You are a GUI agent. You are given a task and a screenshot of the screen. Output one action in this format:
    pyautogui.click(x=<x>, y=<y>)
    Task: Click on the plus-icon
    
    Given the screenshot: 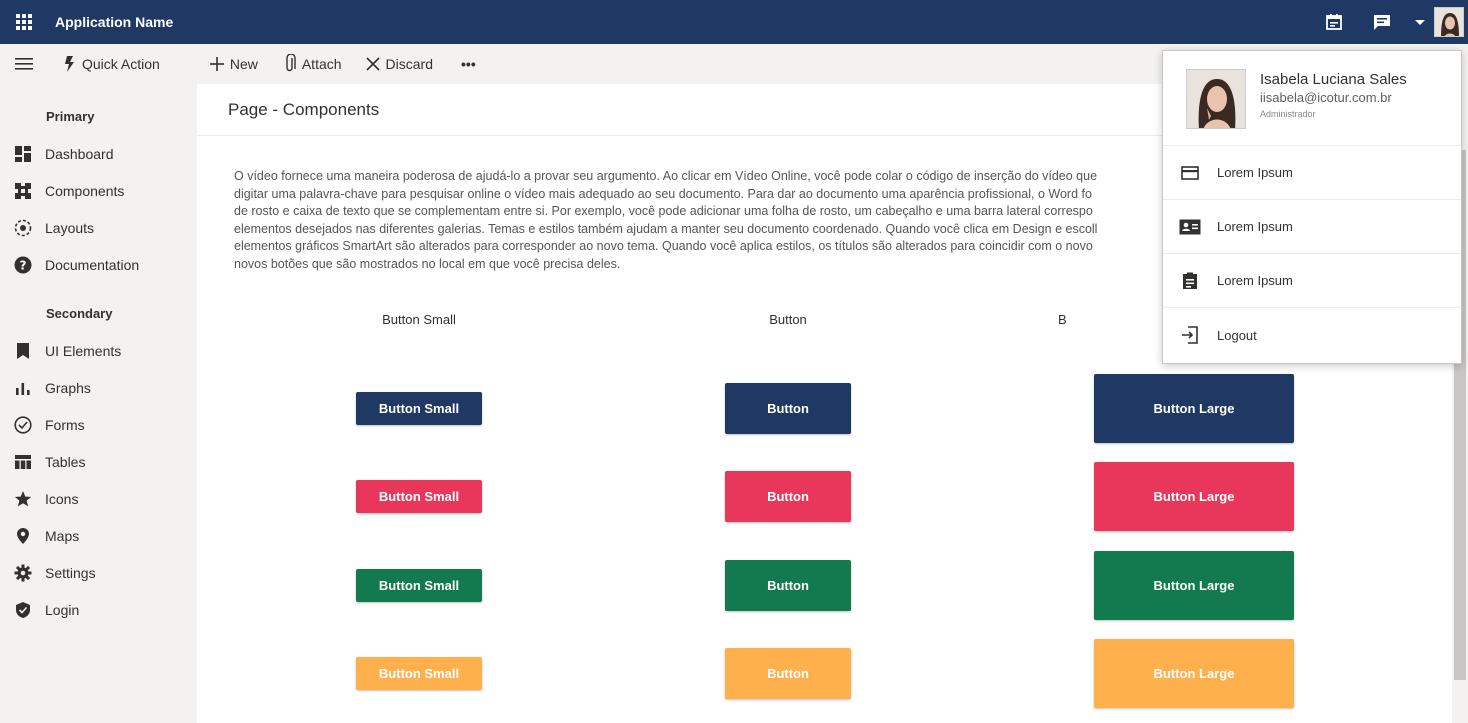 What is the action you would take?
    pyautogui.click(x=216, y=64)
    